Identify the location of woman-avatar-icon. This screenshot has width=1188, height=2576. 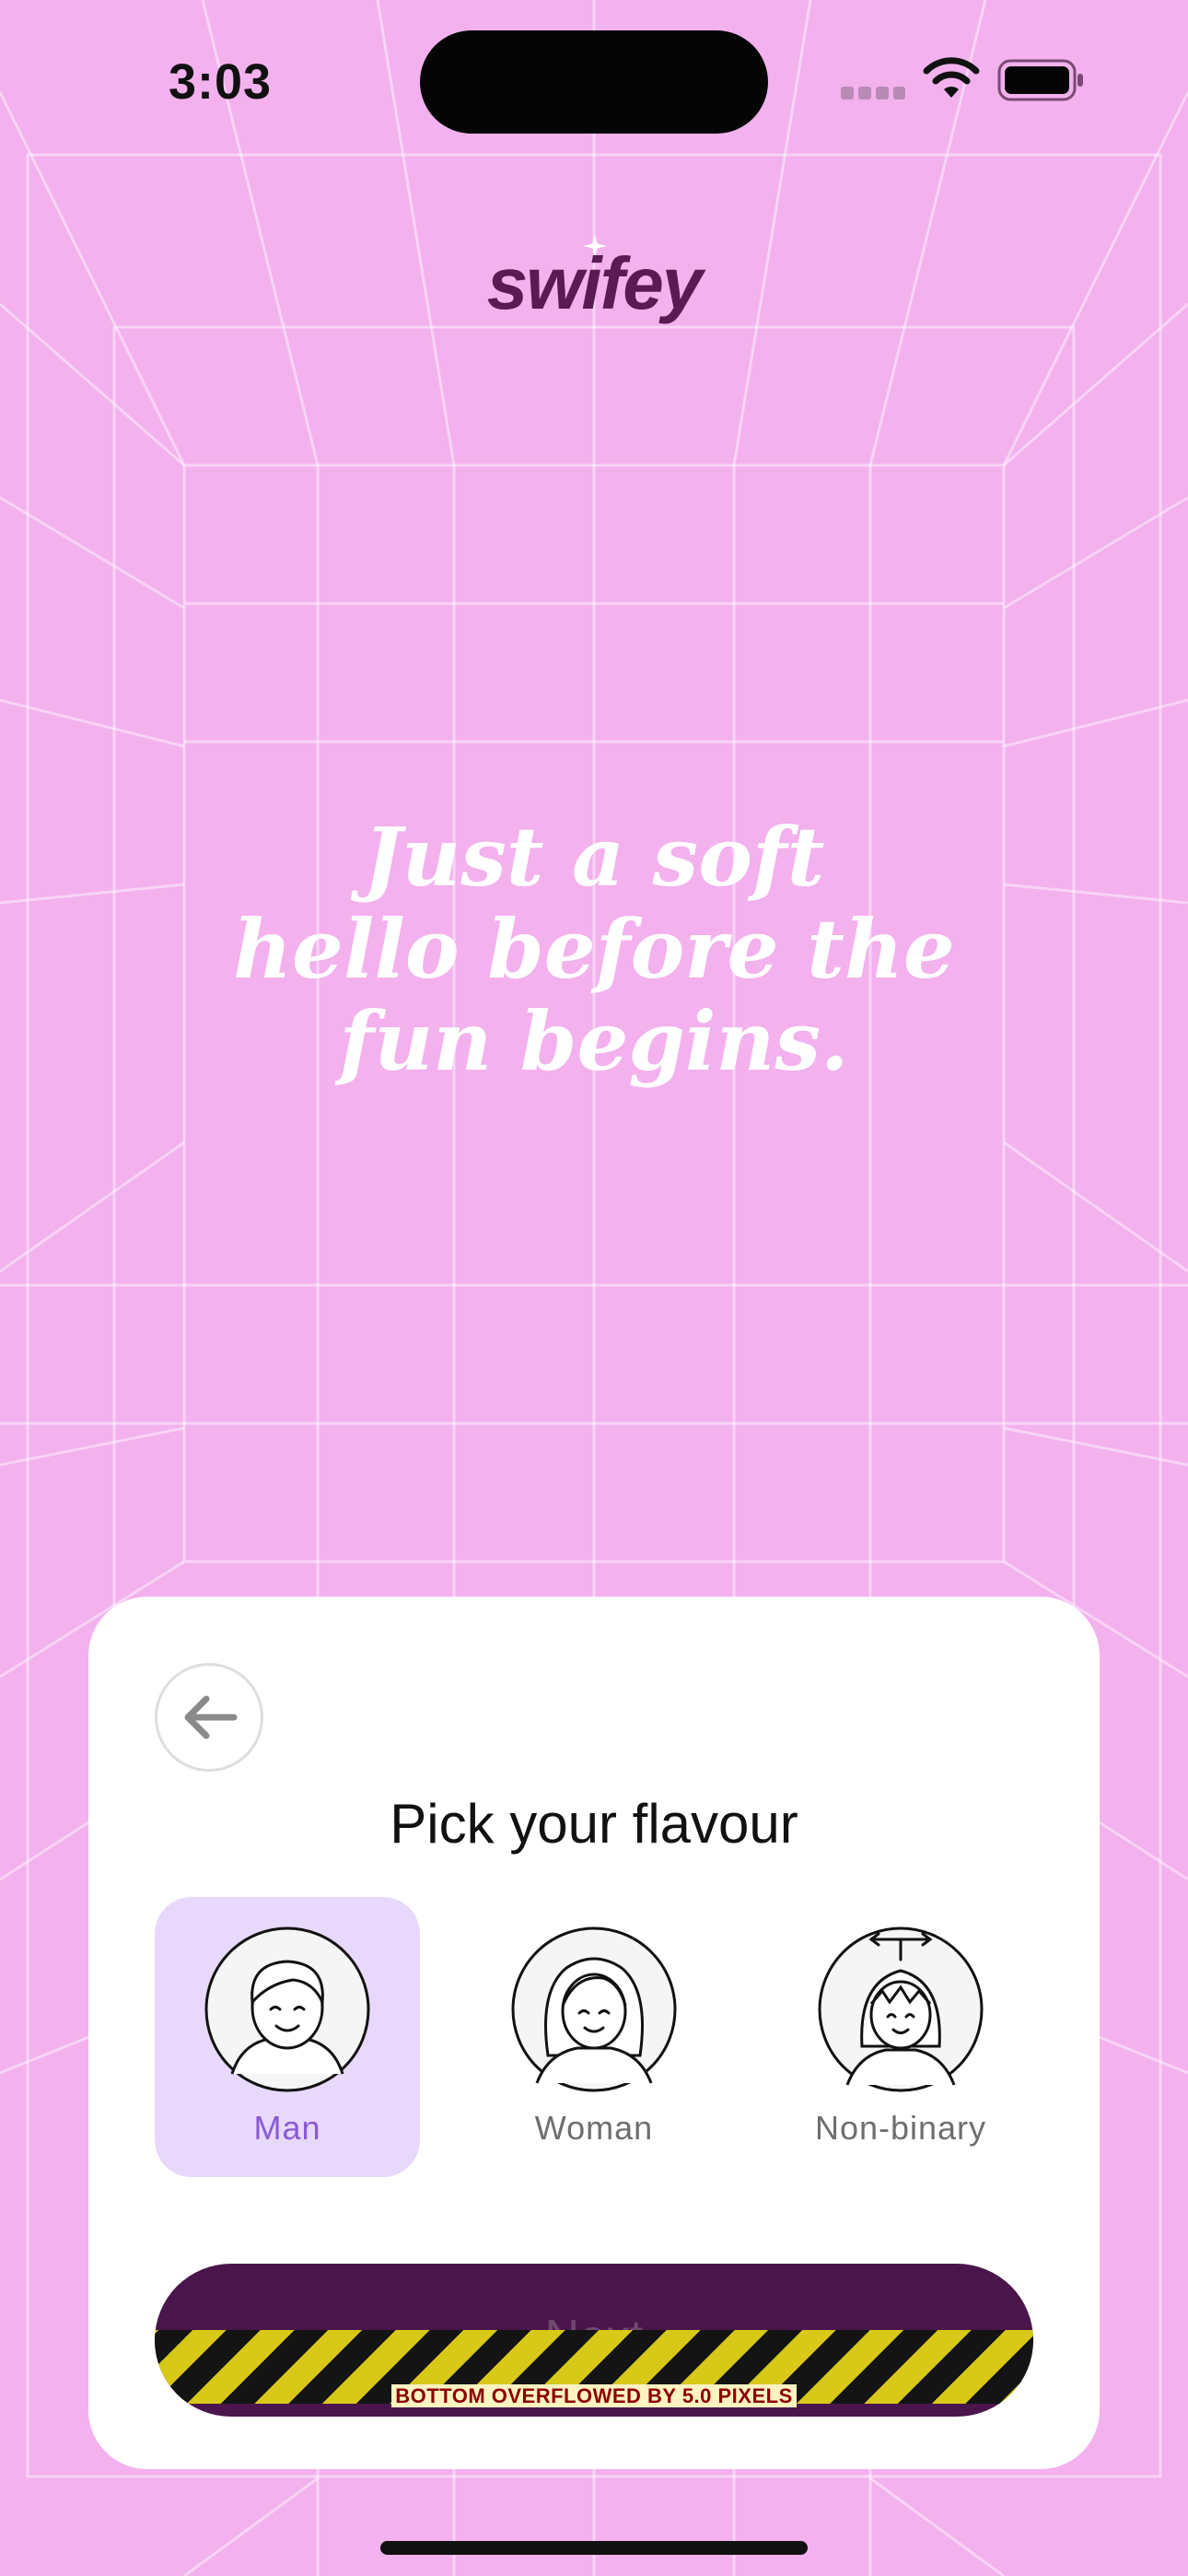
(594, 2009).